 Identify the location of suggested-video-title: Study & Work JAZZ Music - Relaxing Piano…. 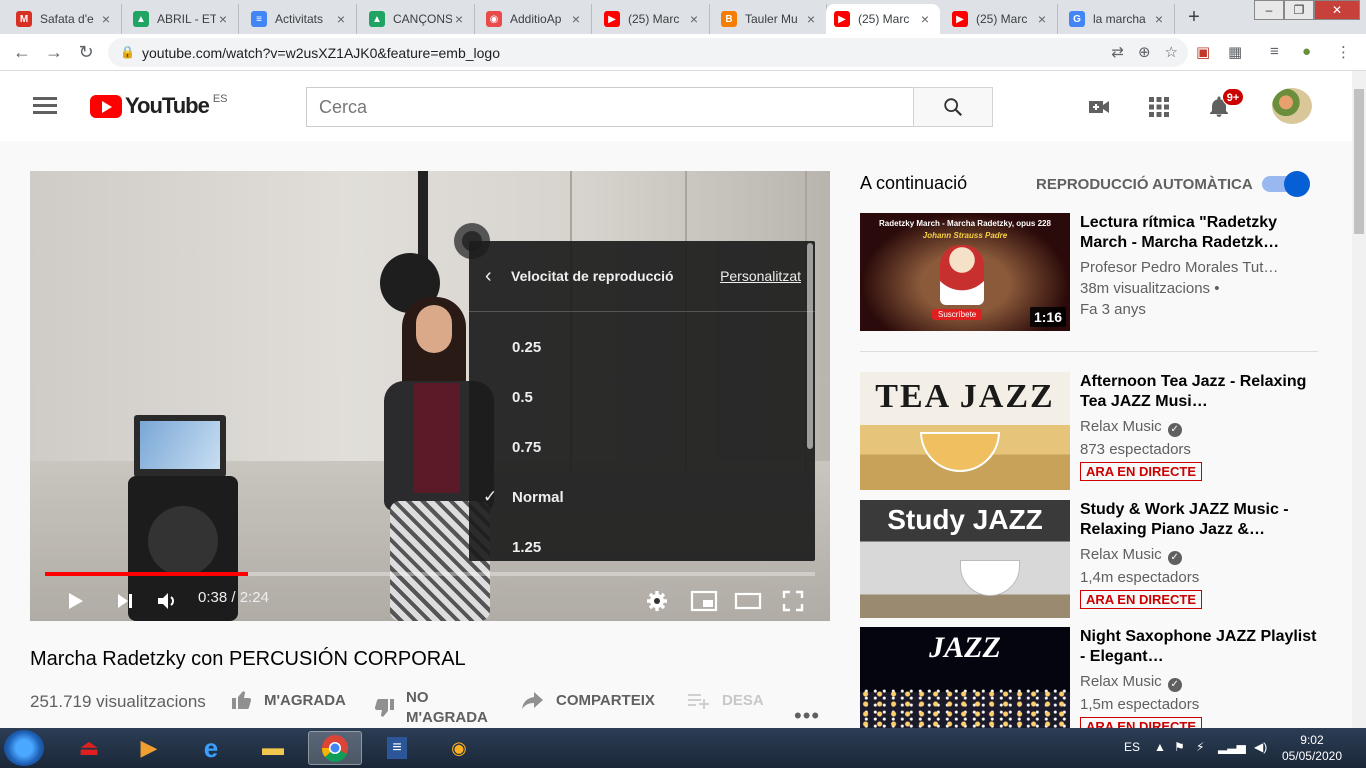
(1200, 520).